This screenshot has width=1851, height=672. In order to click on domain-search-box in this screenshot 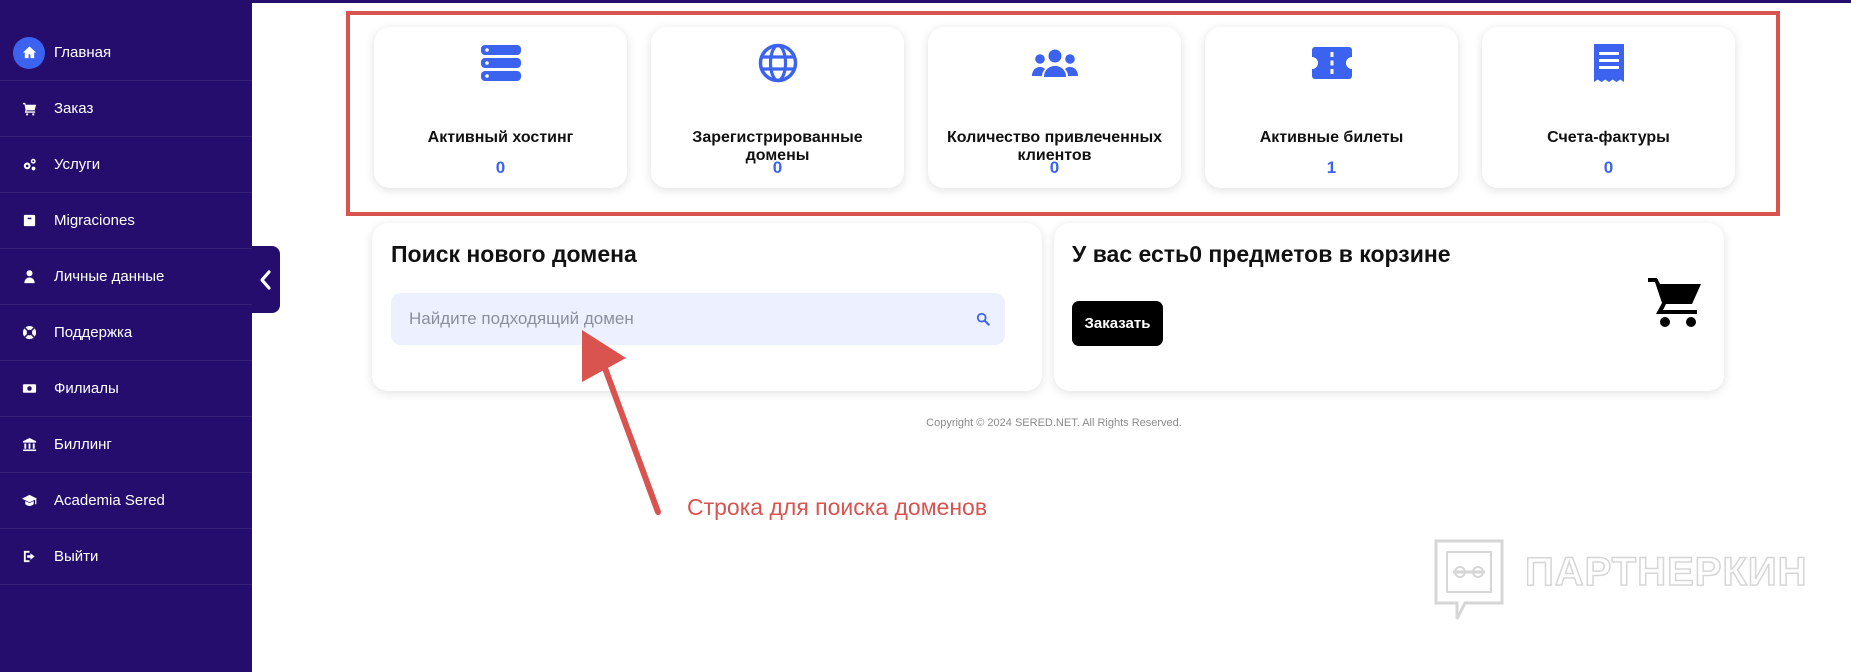, I will do `click(698, 319)`.